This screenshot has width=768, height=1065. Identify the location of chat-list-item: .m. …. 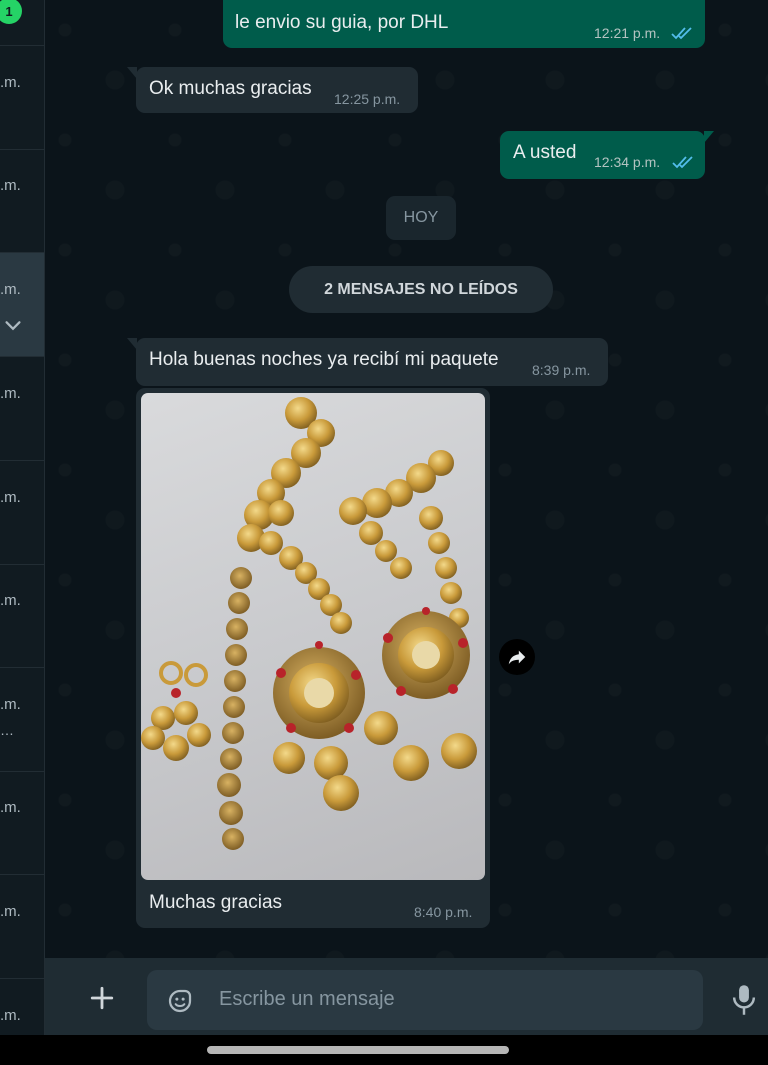
(22, 720).